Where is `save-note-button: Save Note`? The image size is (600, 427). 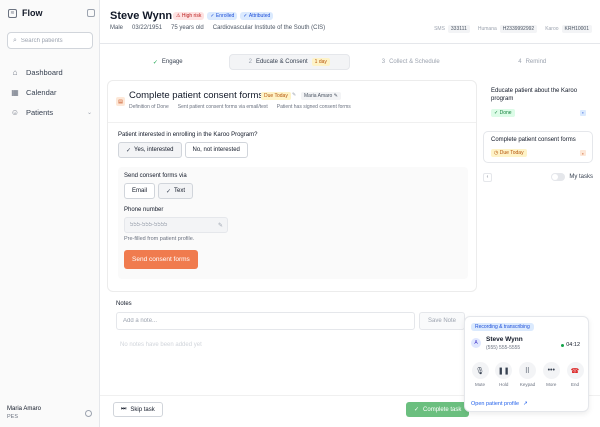
save-note-button: Save Note is located at coordinates (442, 321).